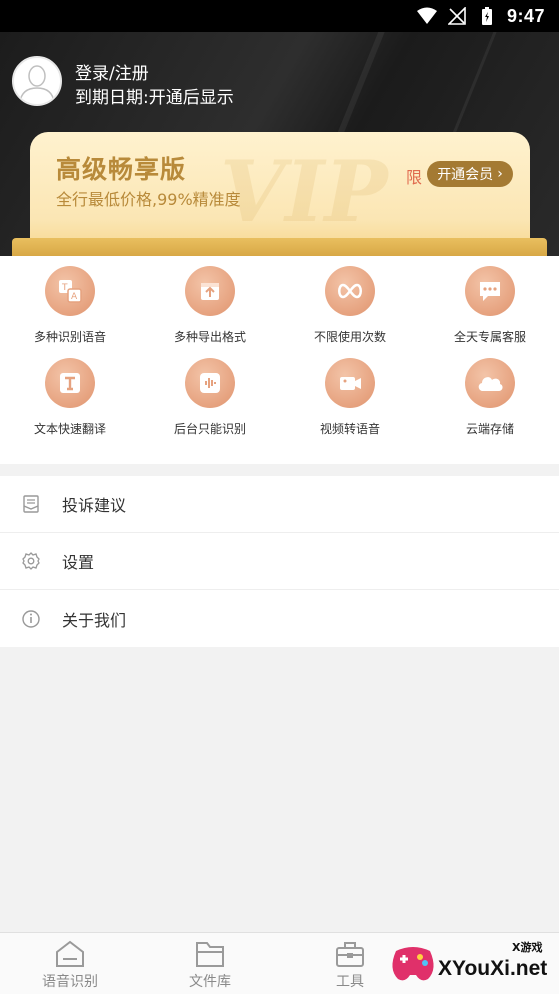 This screenshot has width=559, height=994. What do you see at coordinates (489, 337) in the screenshot?
I see `feature-label: 全天专属客服` at bounding box center [489, 337].